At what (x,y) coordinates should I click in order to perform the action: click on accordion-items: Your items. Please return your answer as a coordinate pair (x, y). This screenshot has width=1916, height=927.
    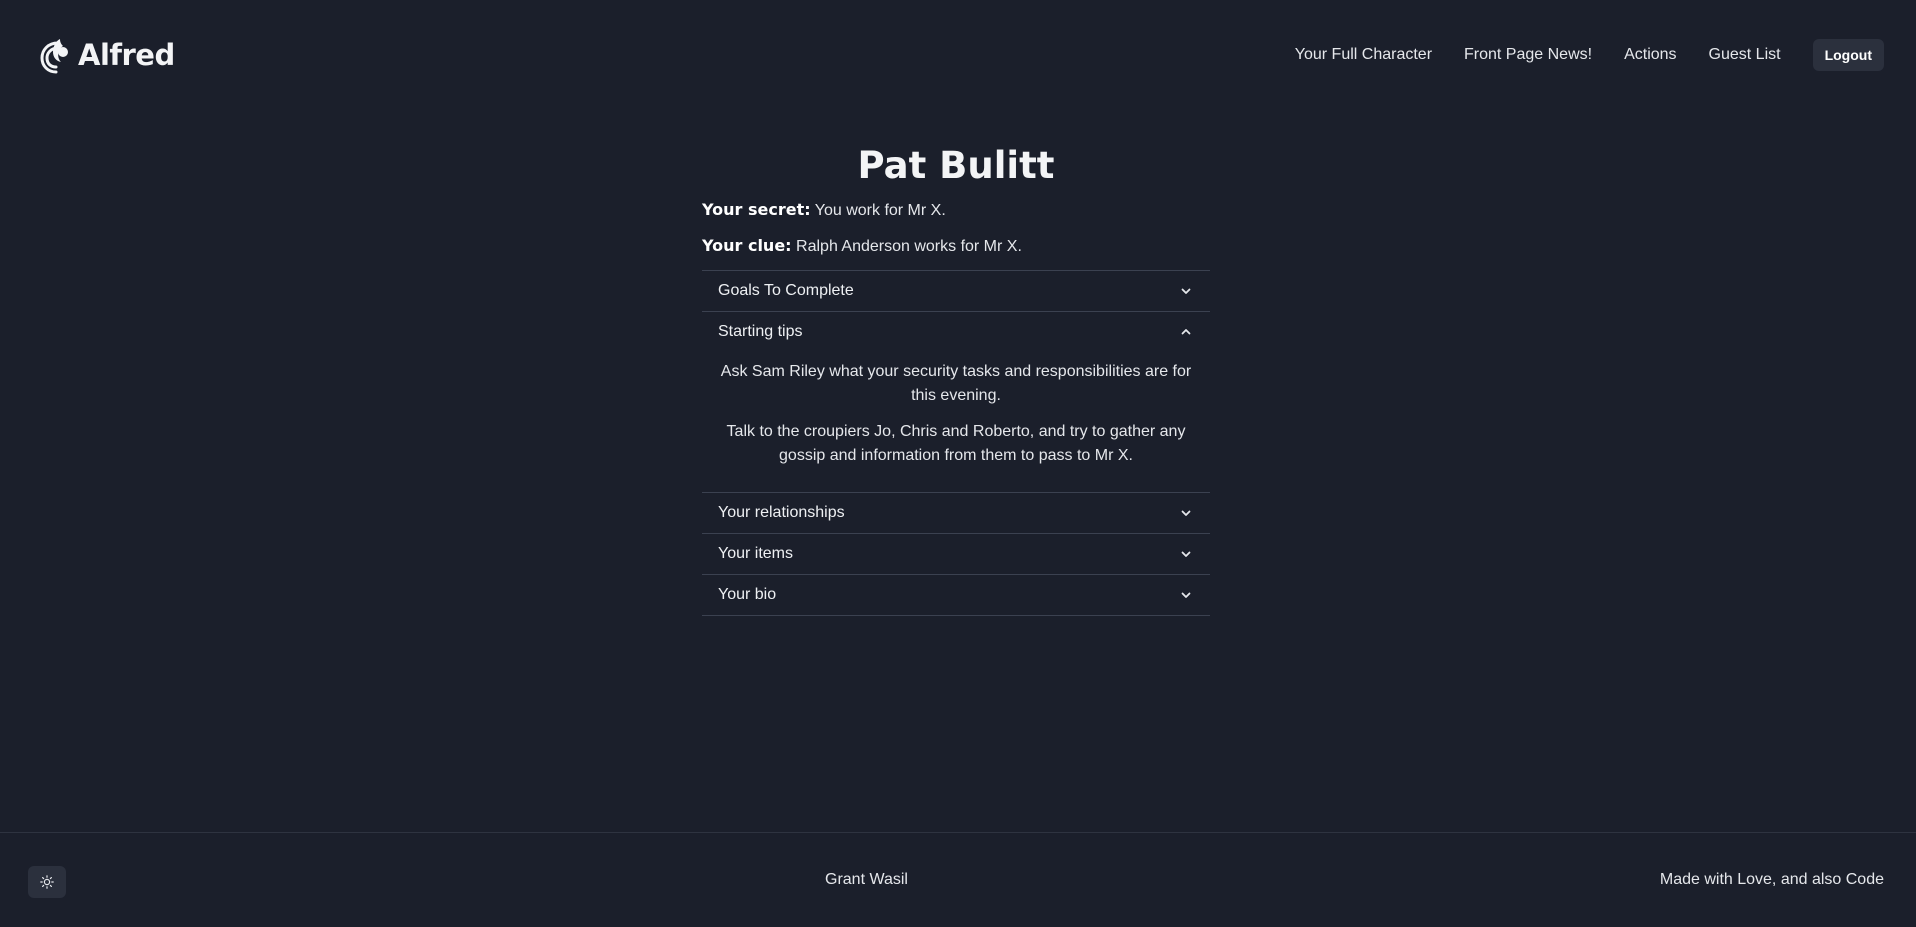
    Looking at the image, I should click on (956, 553).